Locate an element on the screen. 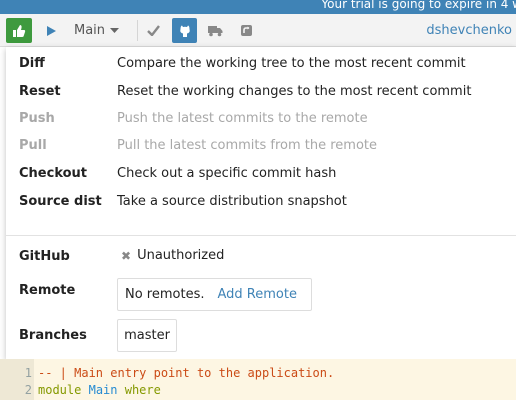  branch-item-master: master is located at coordinates (147, 335).